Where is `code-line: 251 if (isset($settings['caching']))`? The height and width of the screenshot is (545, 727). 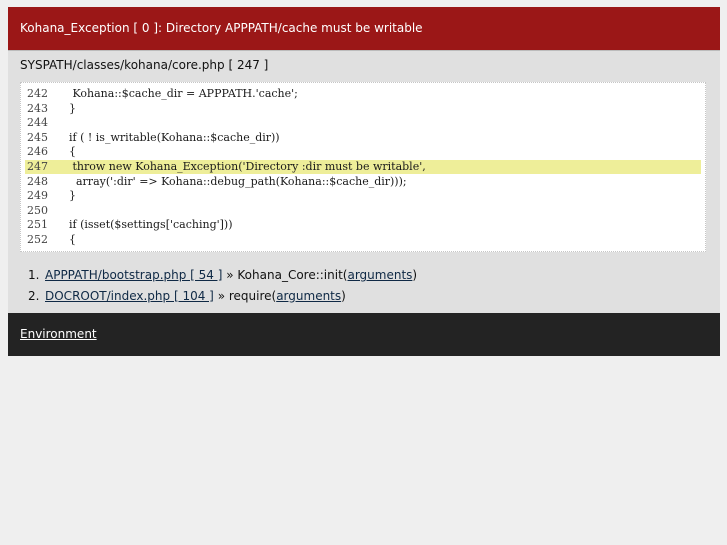
code-line: 251 if (isset($settings['caching'])) is located at coordinates (363, 225).